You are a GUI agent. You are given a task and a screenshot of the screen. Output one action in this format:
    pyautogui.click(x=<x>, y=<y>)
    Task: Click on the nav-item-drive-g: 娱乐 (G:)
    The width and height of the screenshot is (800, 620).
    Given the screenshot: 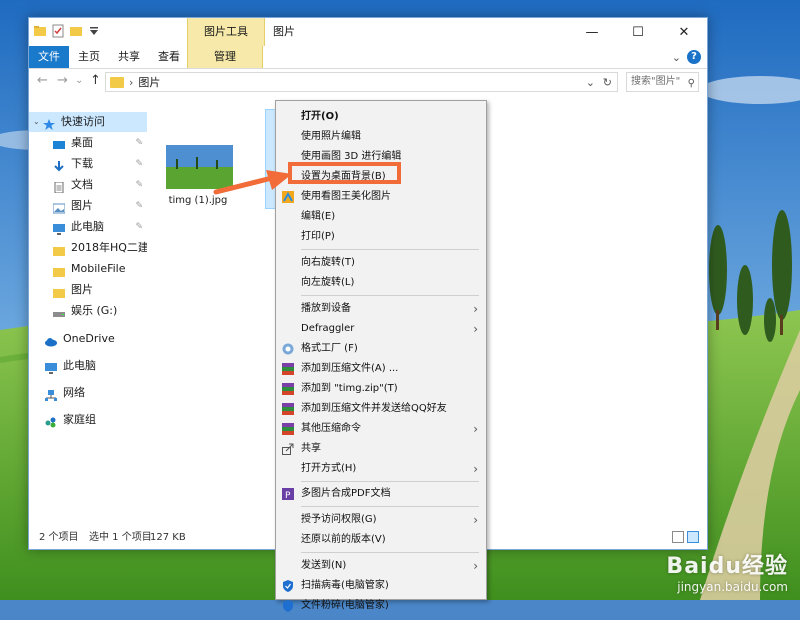 What is the action you would take?
    pyautogui.click(x=88, y=311)
    